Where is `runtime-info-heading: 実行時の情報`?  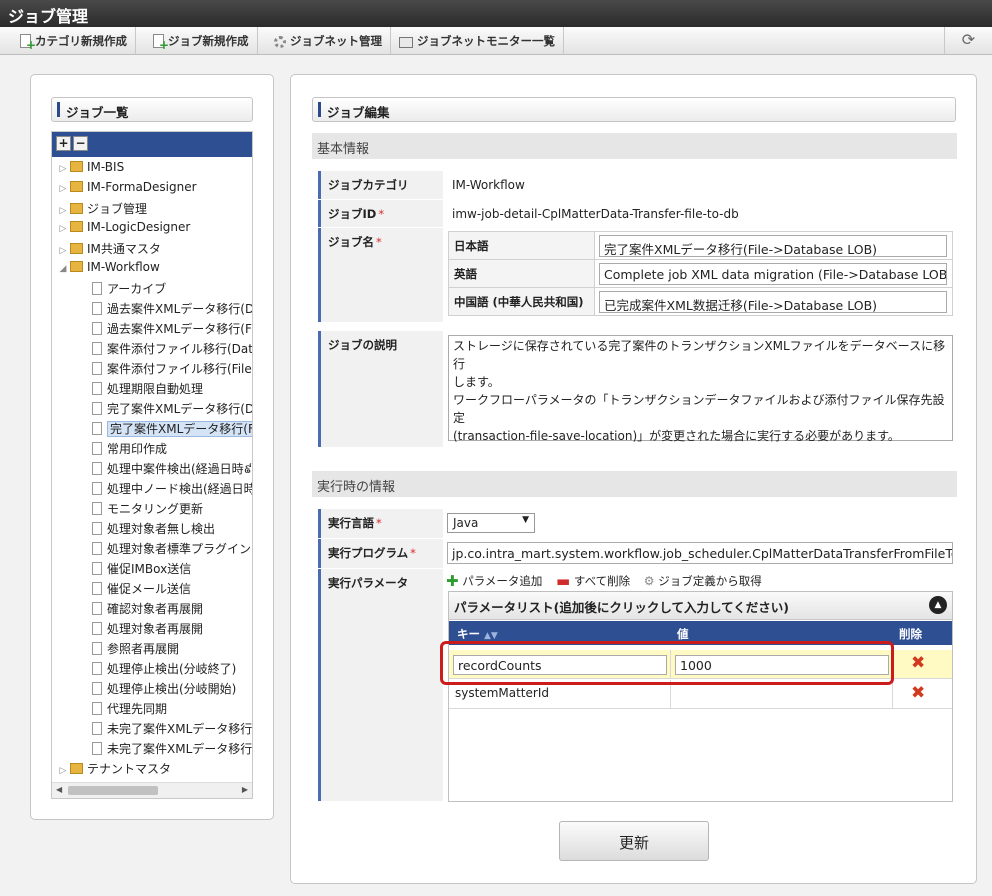 runtime-info-heading: 実行時の情報 is located at coordinates (634, 484).